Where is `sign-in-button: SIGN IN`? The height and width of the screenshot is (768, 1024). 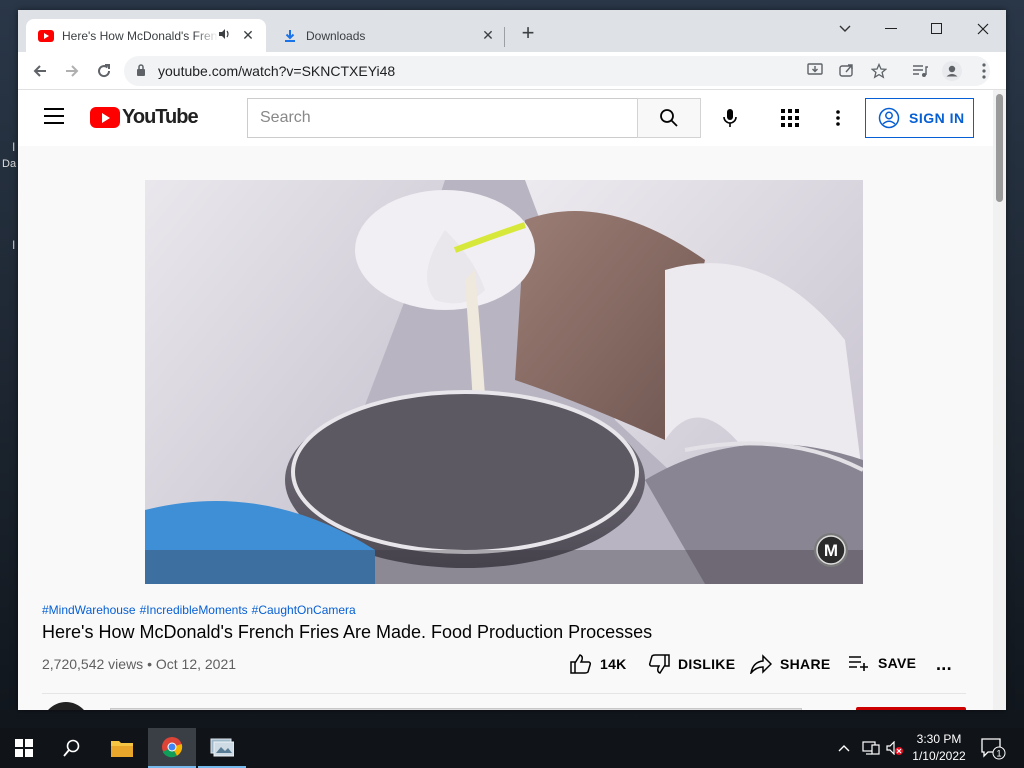
sign-in-button: SIGN IN is located at coordinates (919, 118).